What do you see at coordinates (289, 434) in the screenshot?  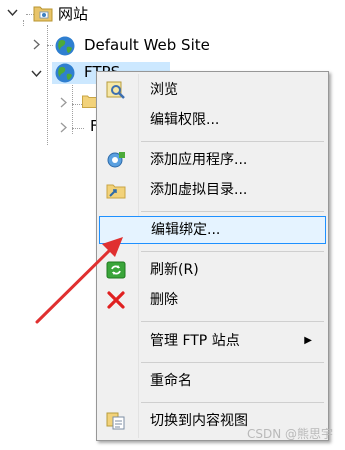 I see `watermark: CSDN @熊思宇` at bounding box center [289, 434].